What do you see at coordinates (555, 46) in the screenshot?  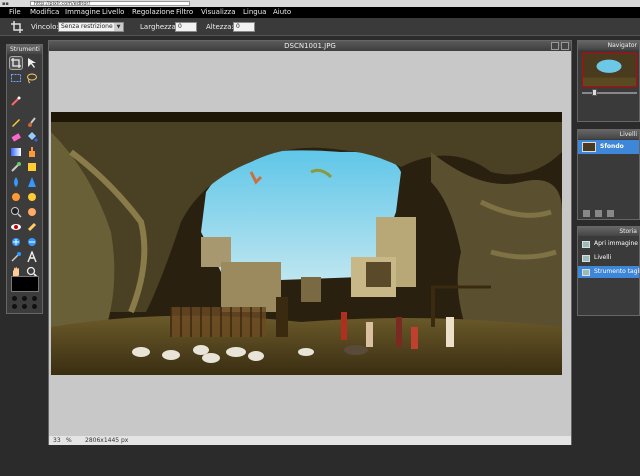 I see `maximize-icon` at bounding box center [555, 46].